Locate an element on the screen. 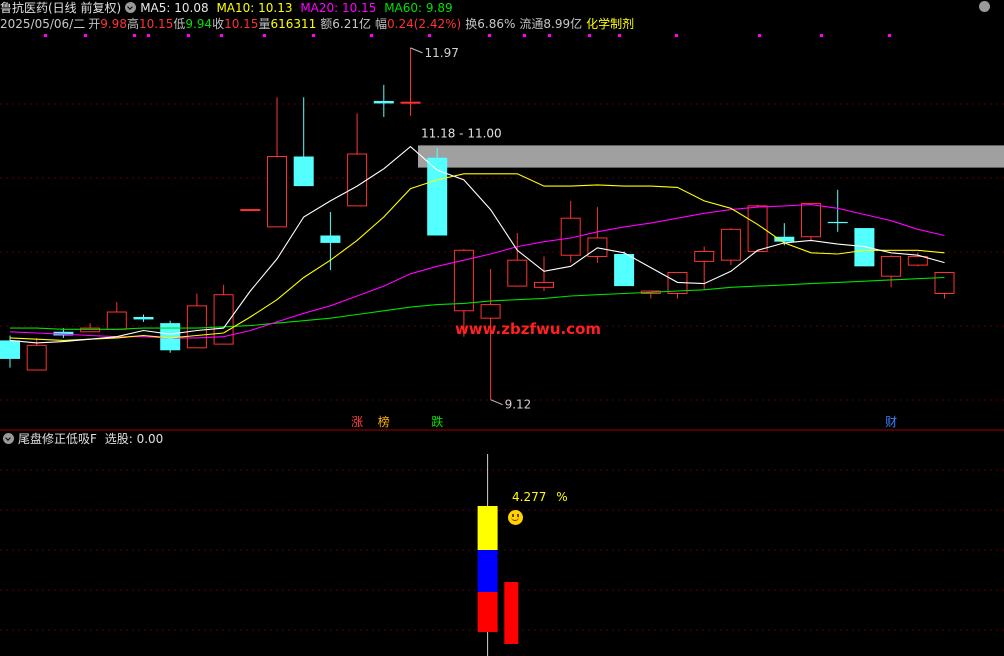 The image size is (1004, 656). indicator-bars is located at coordinates (498, 555).